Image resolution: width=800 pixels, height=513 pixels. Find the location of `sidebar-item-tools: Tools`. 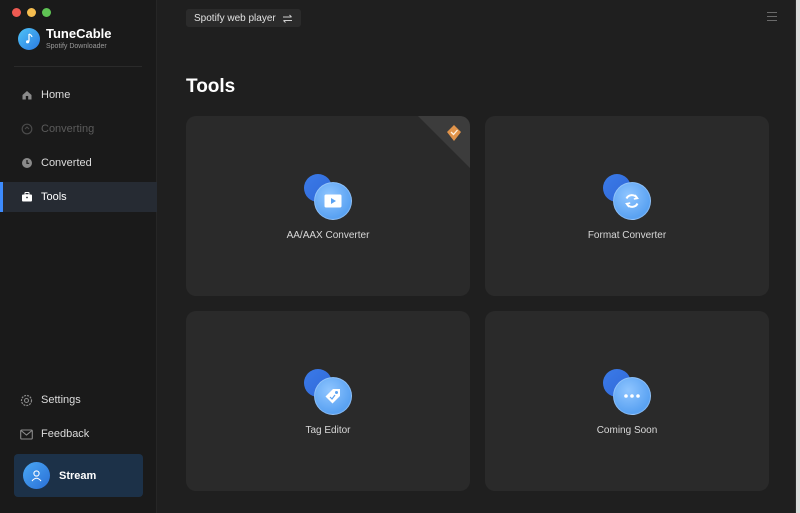

sidebar-item-tools: Tools is located at coordinates (78, 197).